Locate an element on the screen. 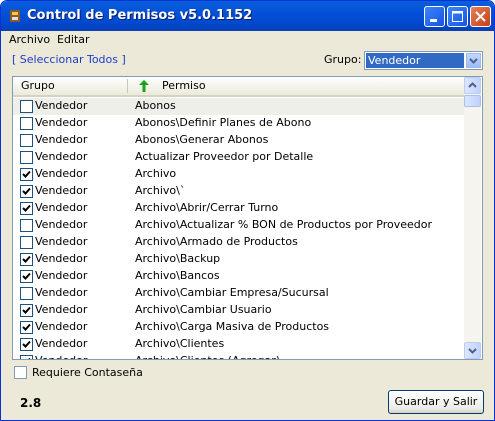  cell-permiso: Archivo\Abrir/Cerrar Turno is located at coordinates (207, 207).